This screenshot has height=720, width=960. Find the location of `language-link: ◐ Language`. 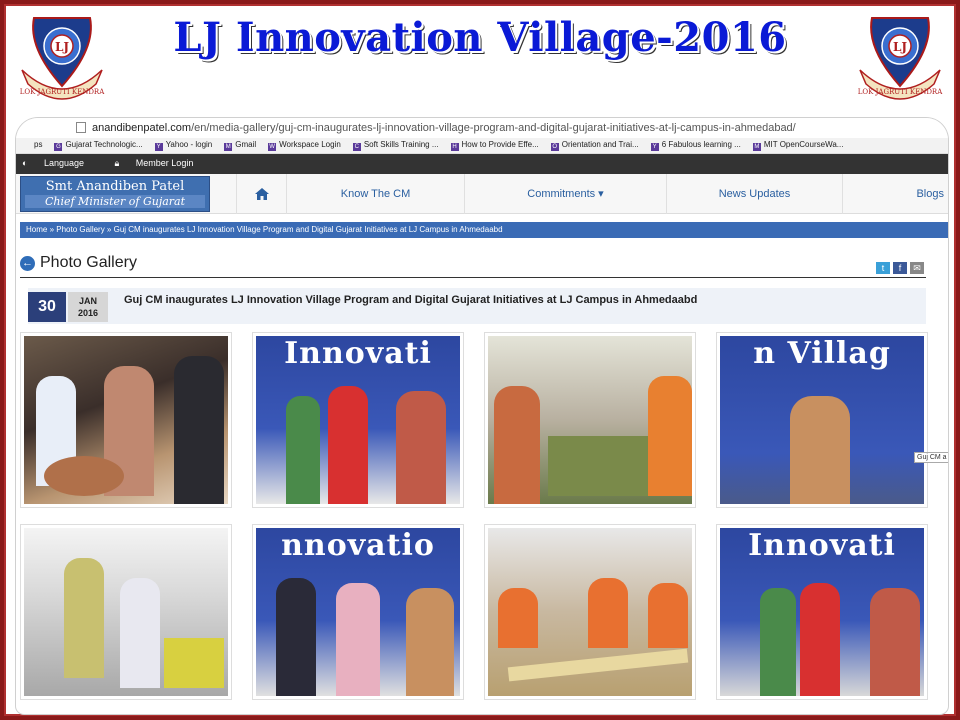

language-link: ◐ Language is located at coordinates (60, 163).